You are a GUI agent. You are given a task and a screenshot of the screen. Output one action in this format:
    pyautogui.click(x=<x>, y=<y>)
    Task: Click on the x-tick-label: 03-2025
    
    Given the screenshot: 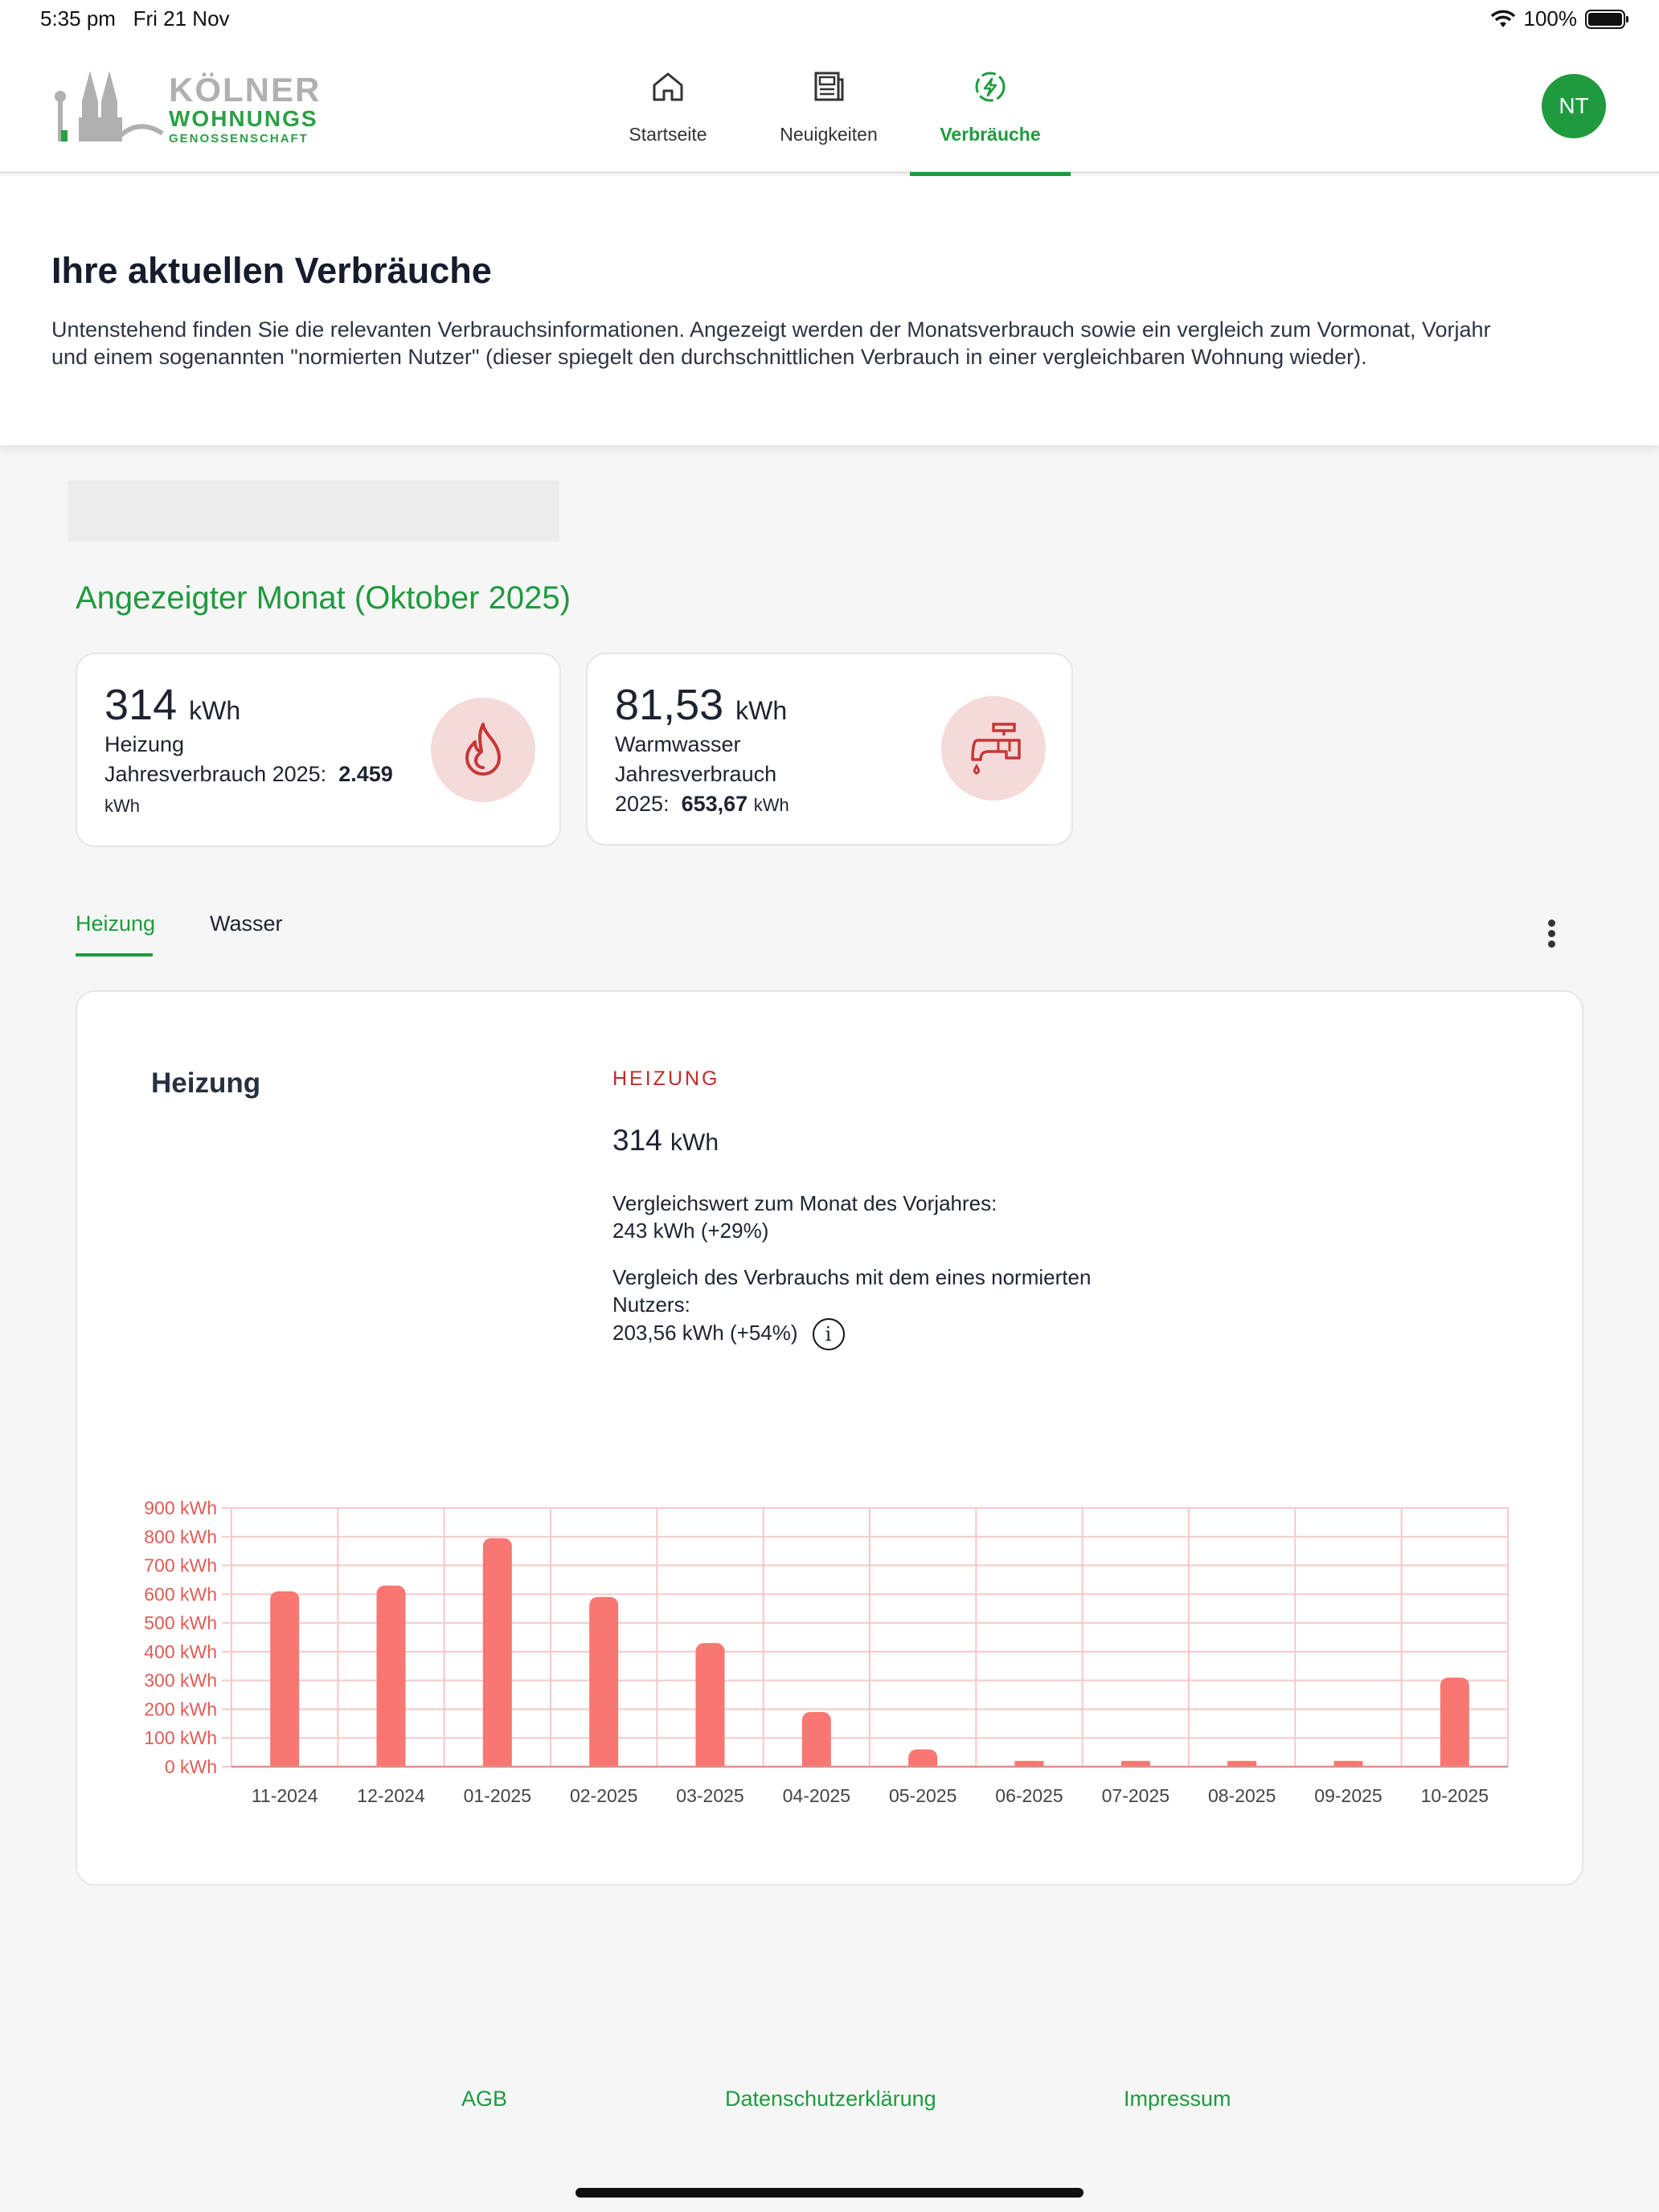 What is the action you would take?
    pyautogui.click(x=709, y=1795)
    